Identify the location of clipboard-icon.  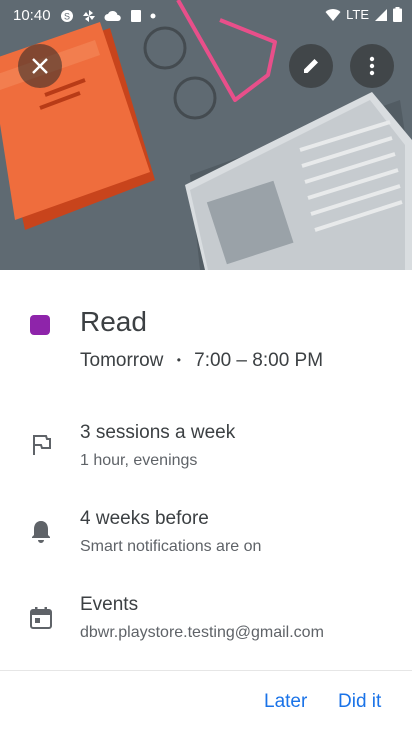
(136, 16).